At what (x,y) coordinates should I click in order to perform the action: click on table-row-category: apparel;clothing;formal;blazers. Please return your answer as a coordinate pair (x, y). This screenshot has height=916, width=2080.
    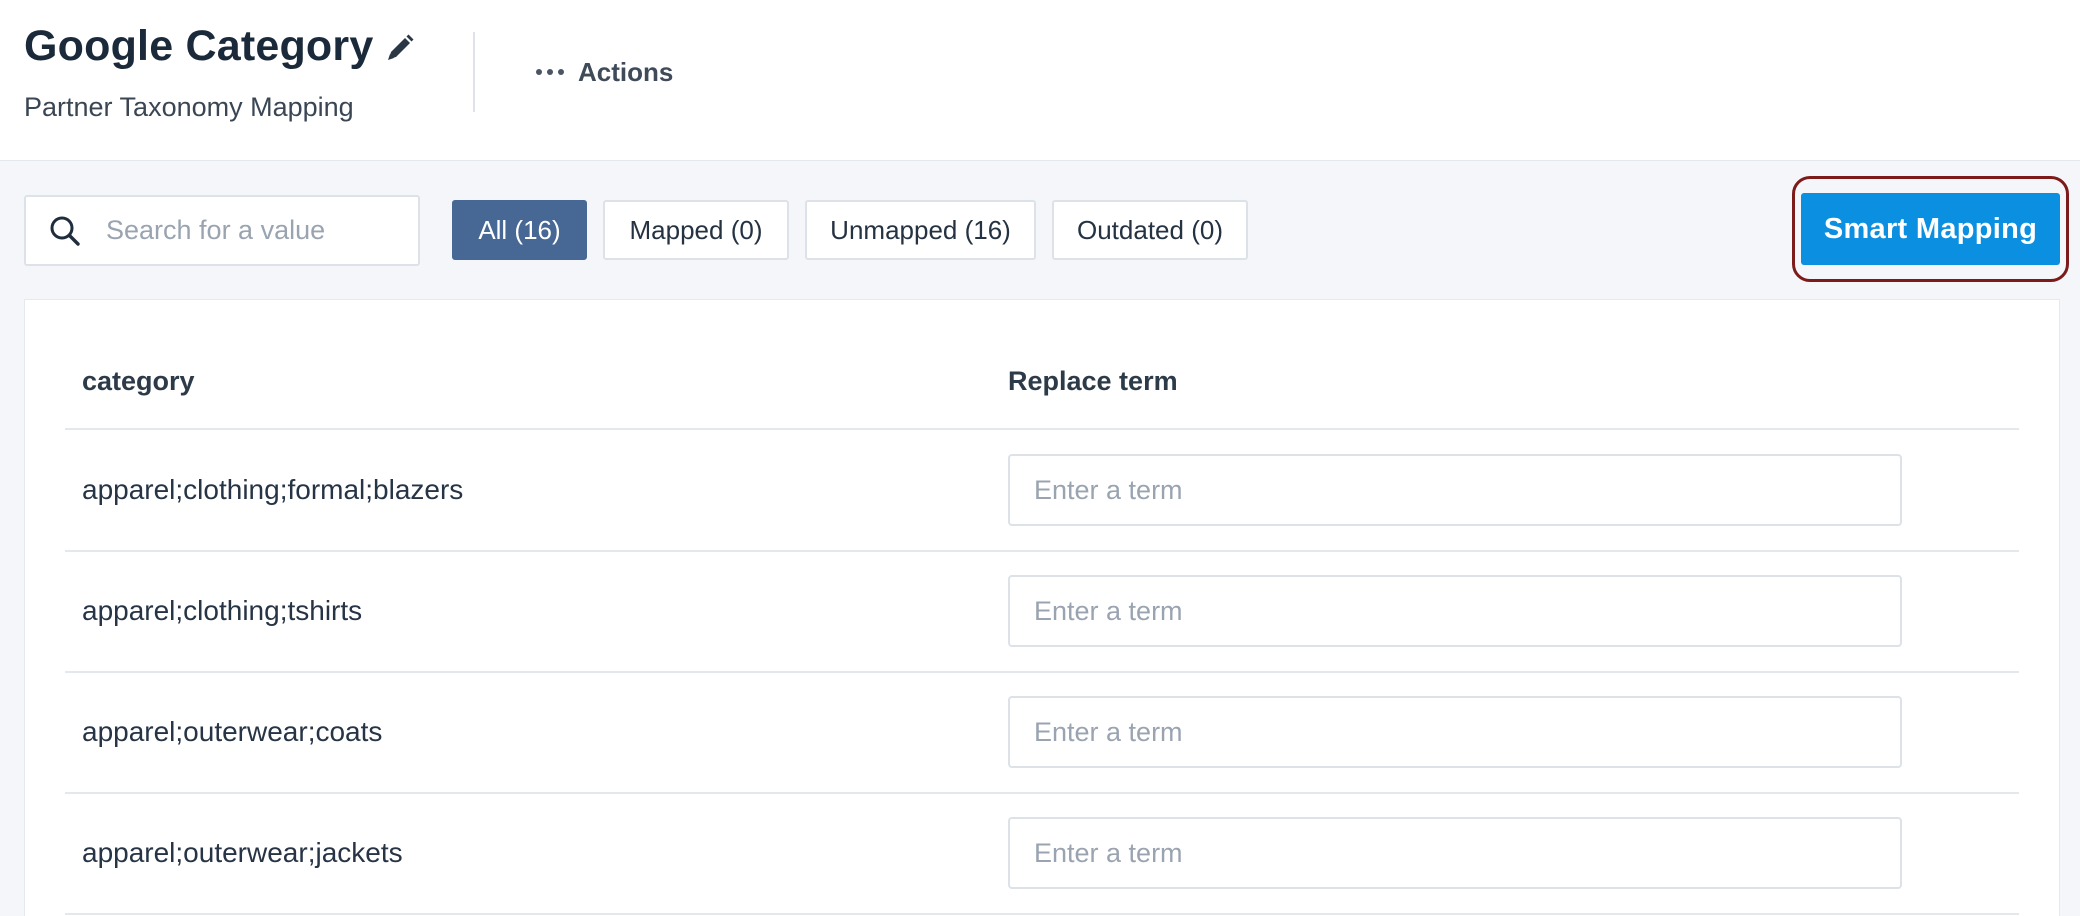
    Looking at the image, I should click on (273, 489).